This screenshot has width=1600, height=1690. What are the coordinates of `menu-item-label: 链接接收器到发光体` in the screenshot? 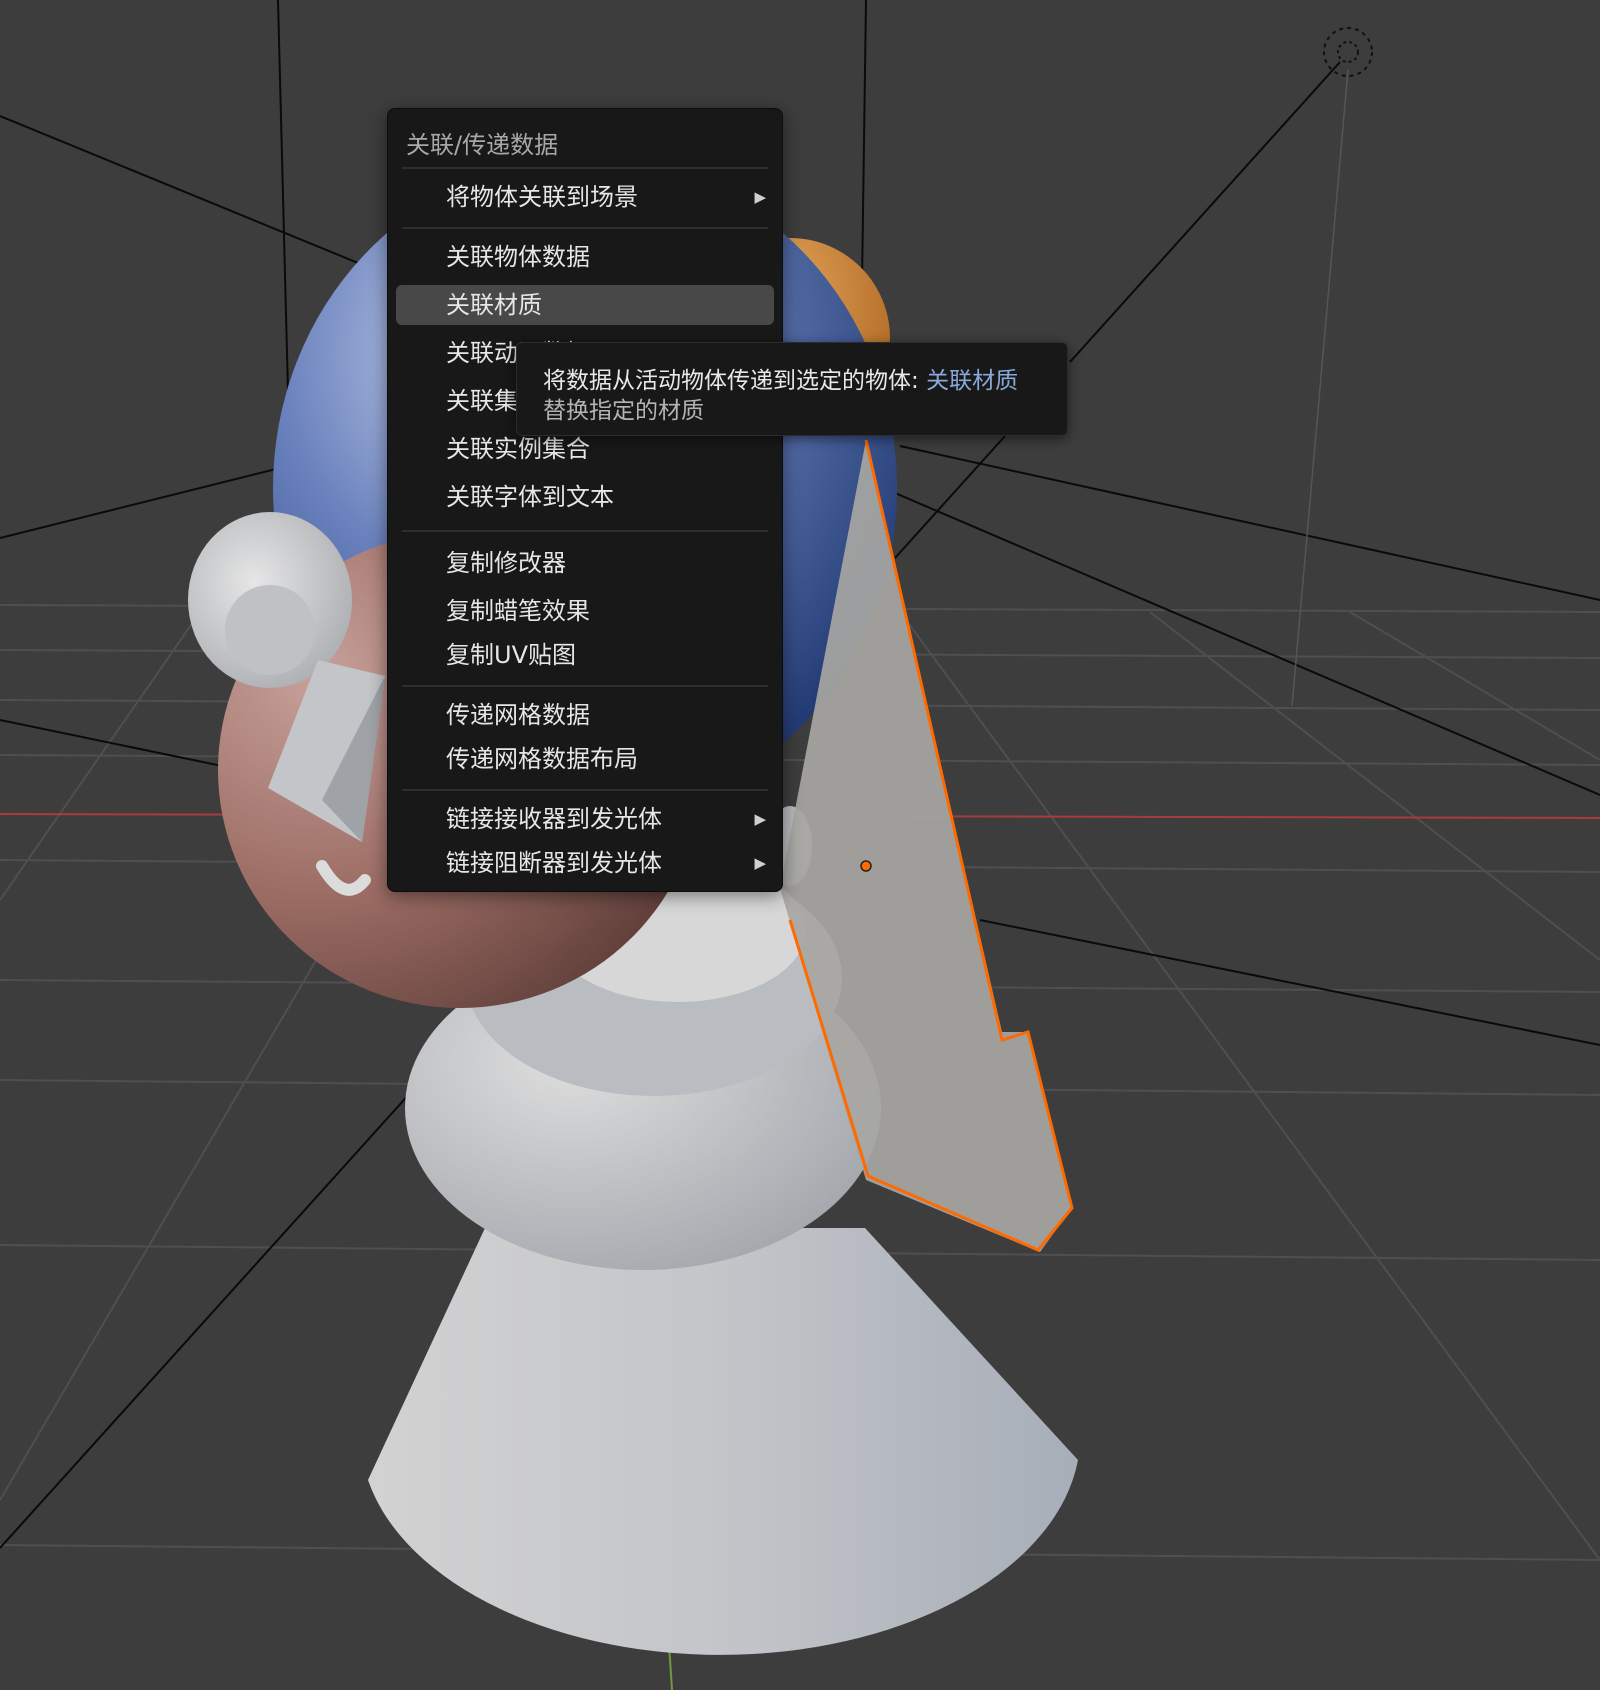 It's located at (554, 819).